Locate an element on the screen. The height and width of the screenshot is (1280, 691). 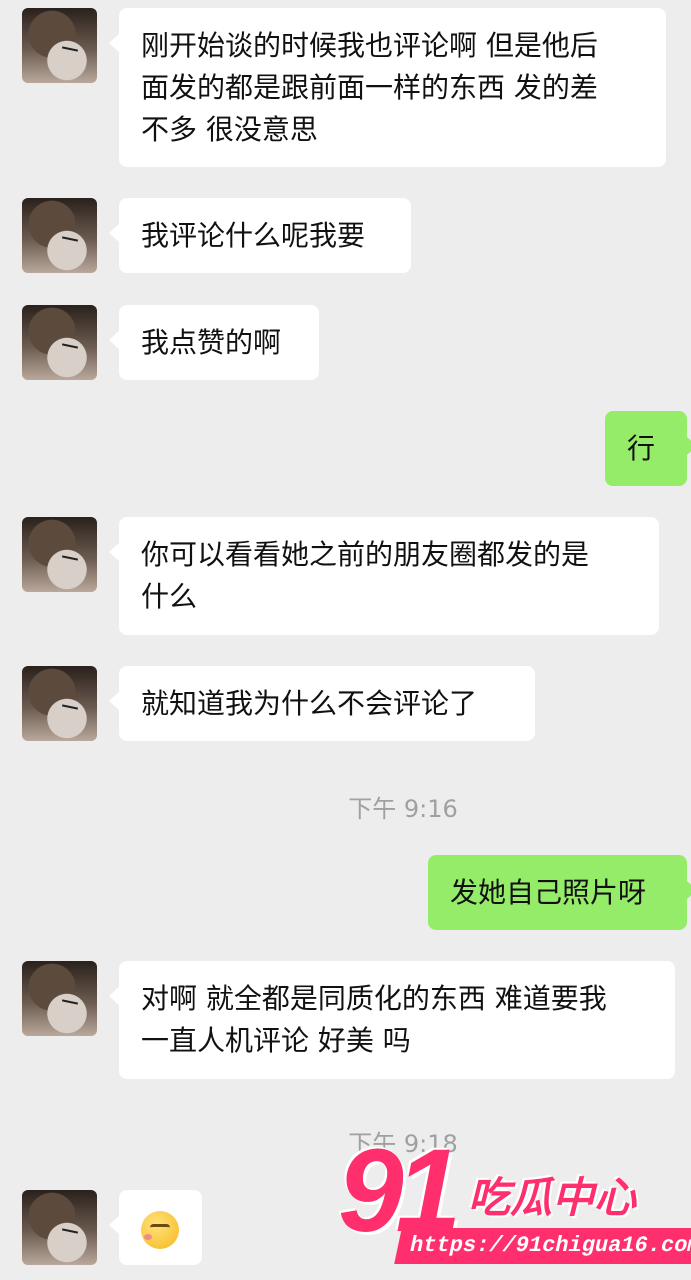
message-line: 我评论什么呢我要 is located at coordinates (253, 235).